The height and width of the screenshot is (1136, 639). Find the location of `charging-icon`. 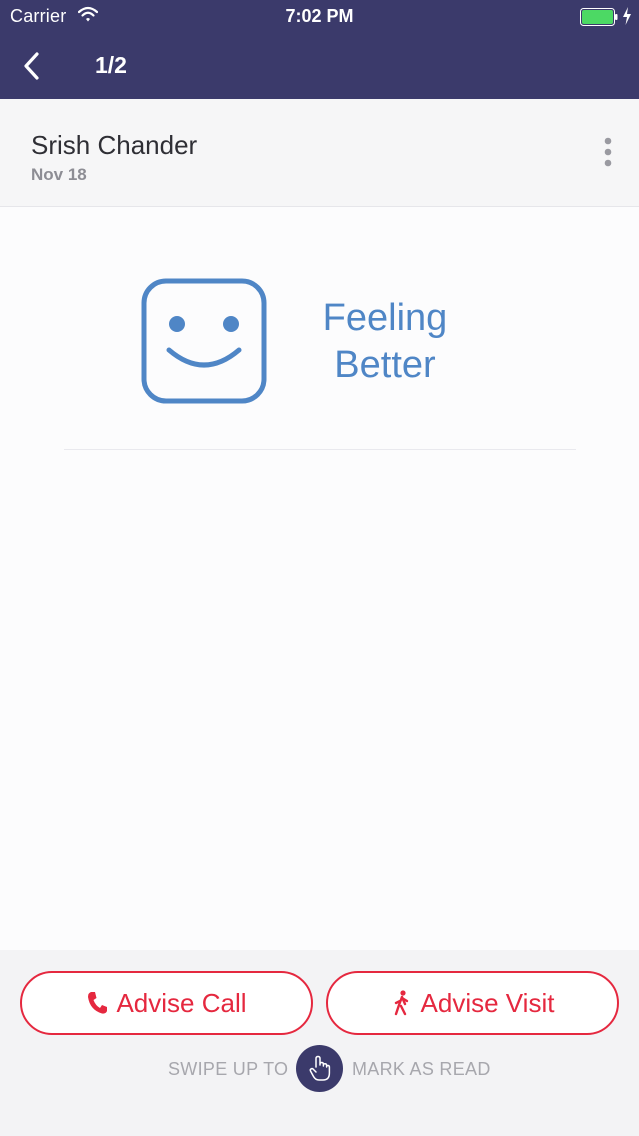

charging-icon is located at coordinates (627, 16).